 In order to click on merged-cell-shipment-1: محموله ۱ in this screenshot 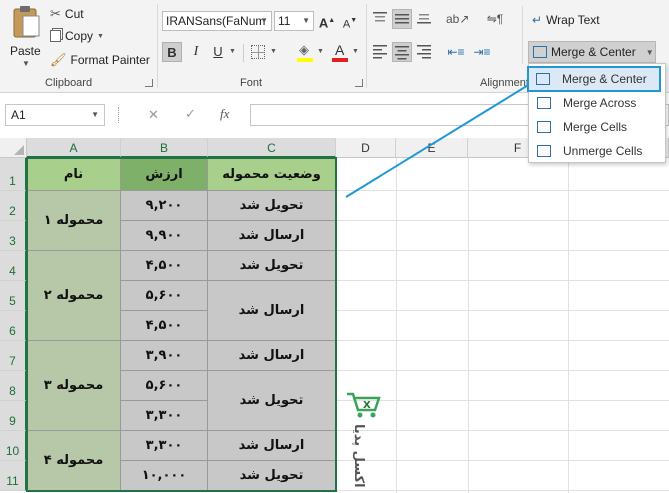, I will do `click(74, 221)`.